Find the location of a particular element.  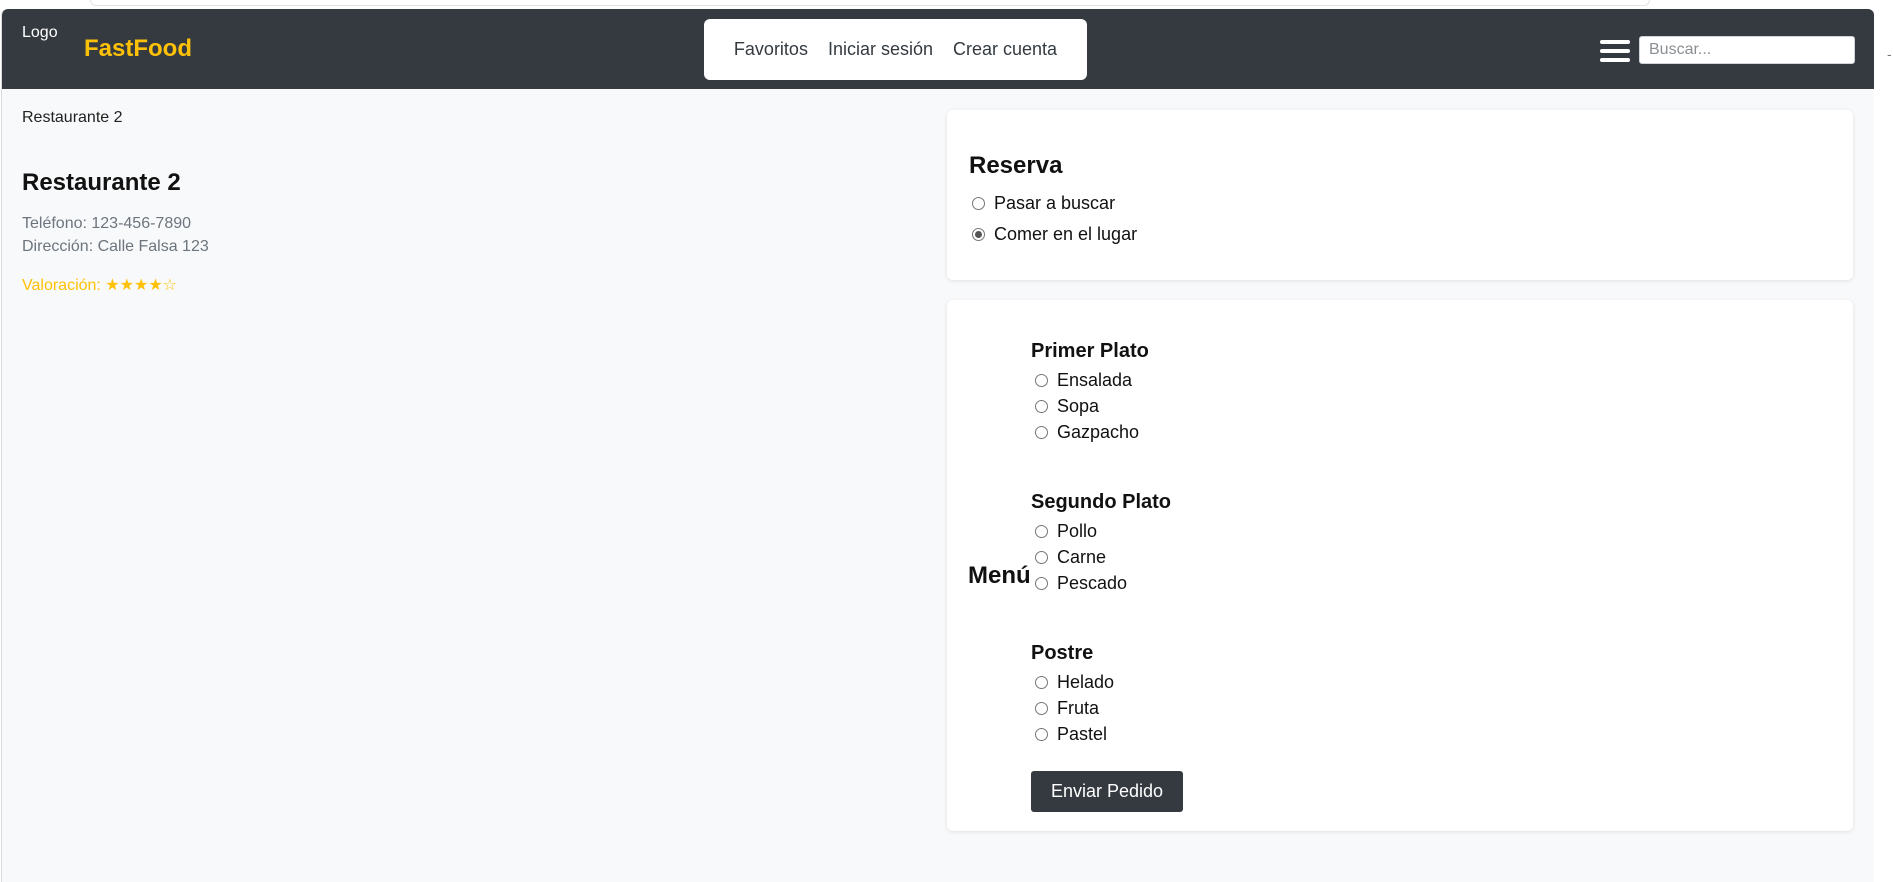

hamburger-icon is located at coordinates (1615, 51).